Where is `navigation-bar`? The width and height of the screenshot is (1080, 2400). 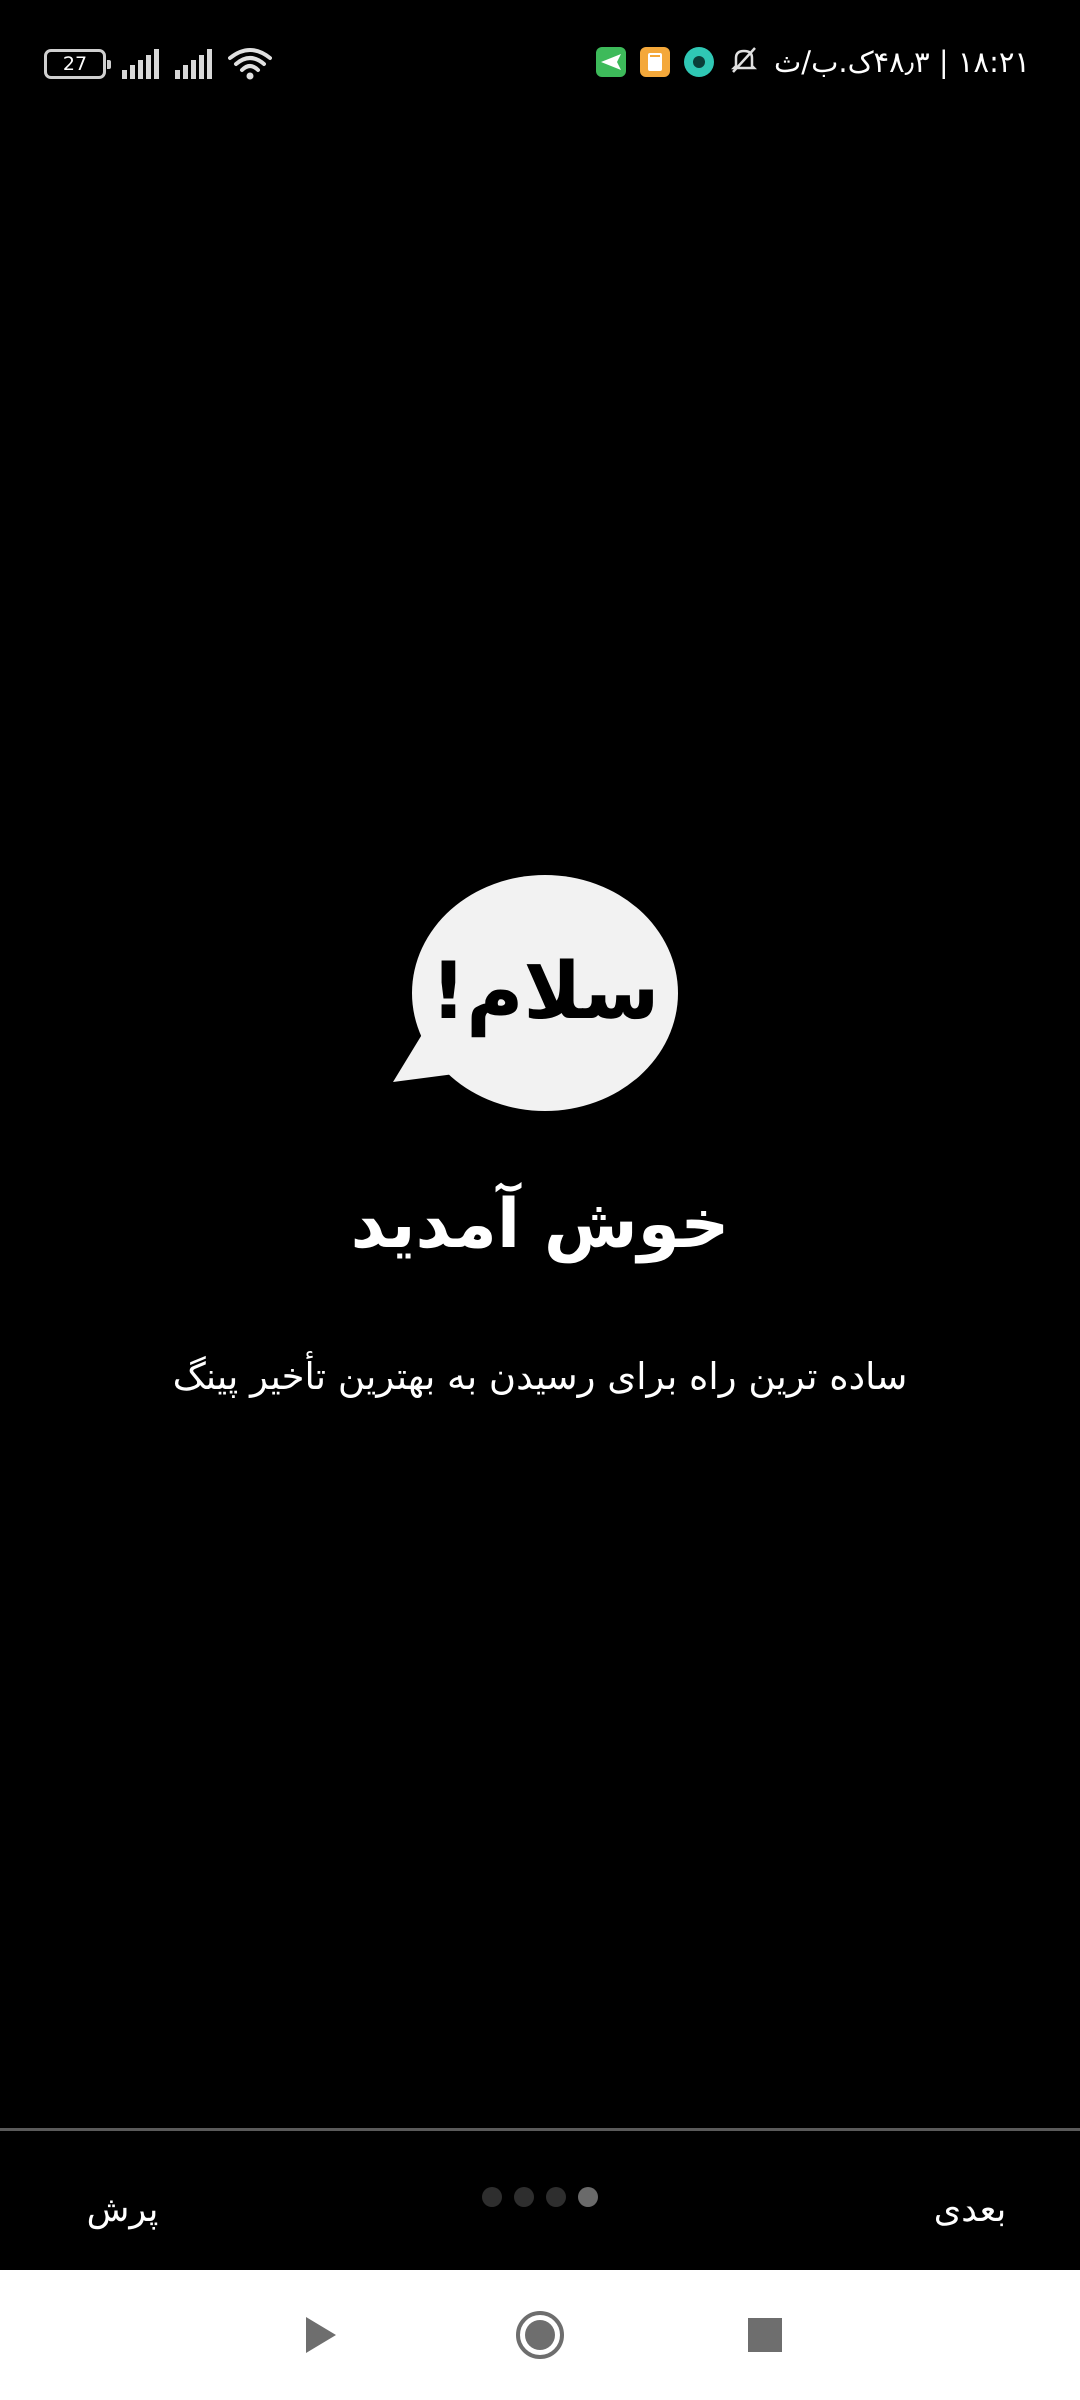
navigation-bar is located at coordinates (540, 2335).